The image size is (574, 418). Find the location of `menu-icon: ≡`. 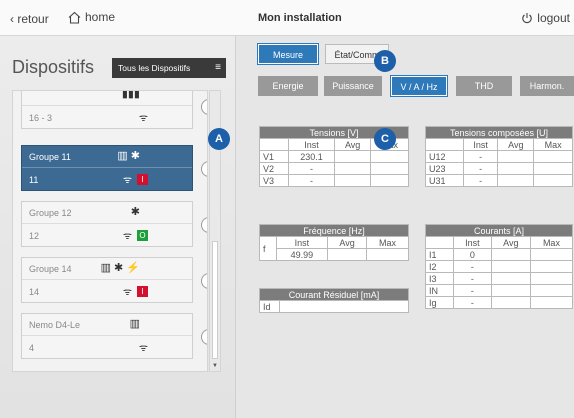

menu-icon: ≡ is located at coordinates (218, 67).